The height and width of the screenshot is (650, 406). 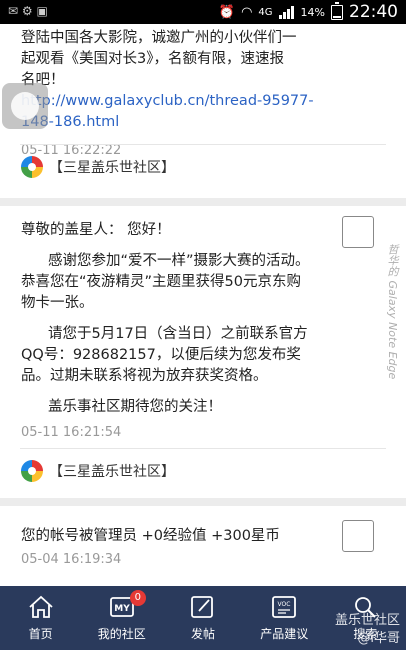 I want to click on network-label: 4G, so click(x=265, y=12).